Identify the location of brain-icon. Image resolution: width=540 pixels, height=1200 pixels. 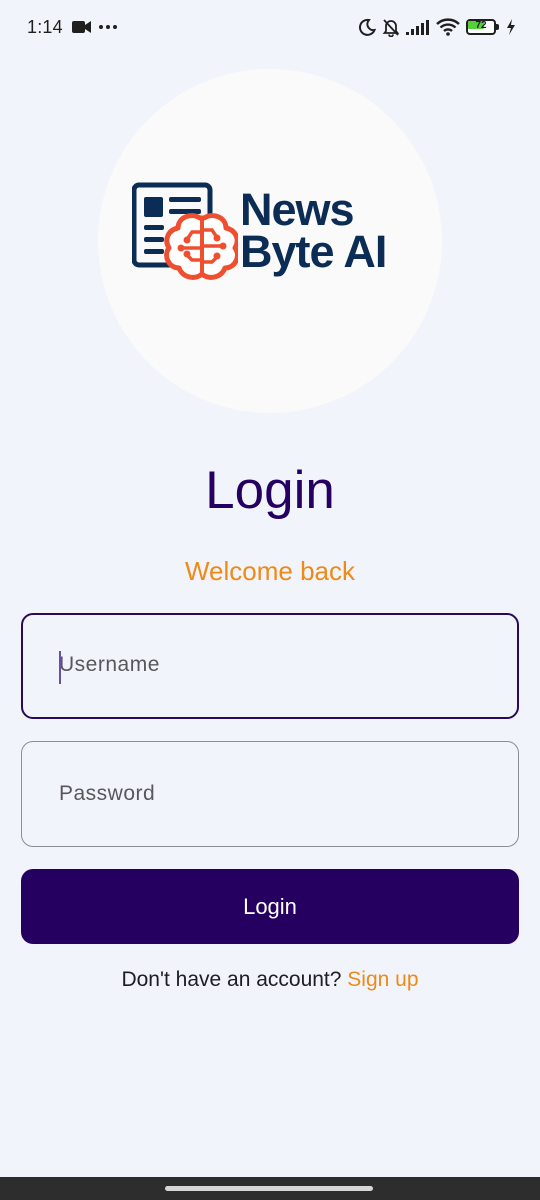
(201, 246).